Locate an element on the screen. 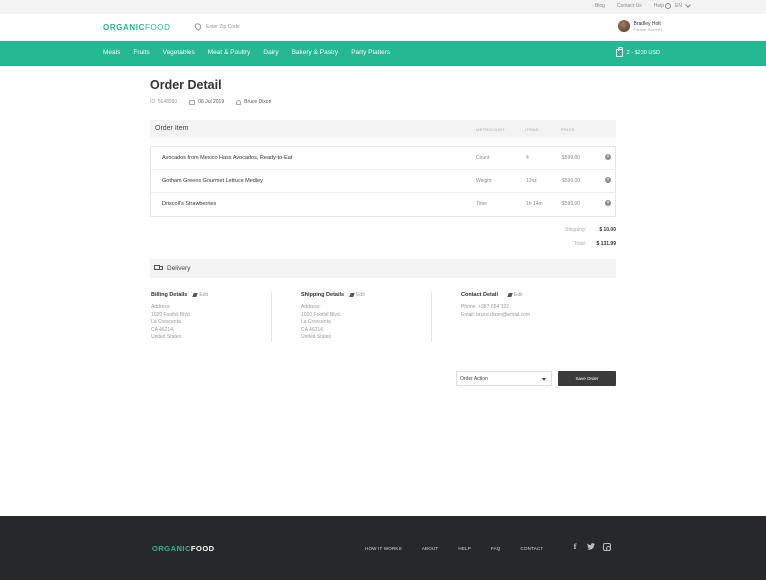  item-quantity: 12oz is located at coordinates (531, 181).